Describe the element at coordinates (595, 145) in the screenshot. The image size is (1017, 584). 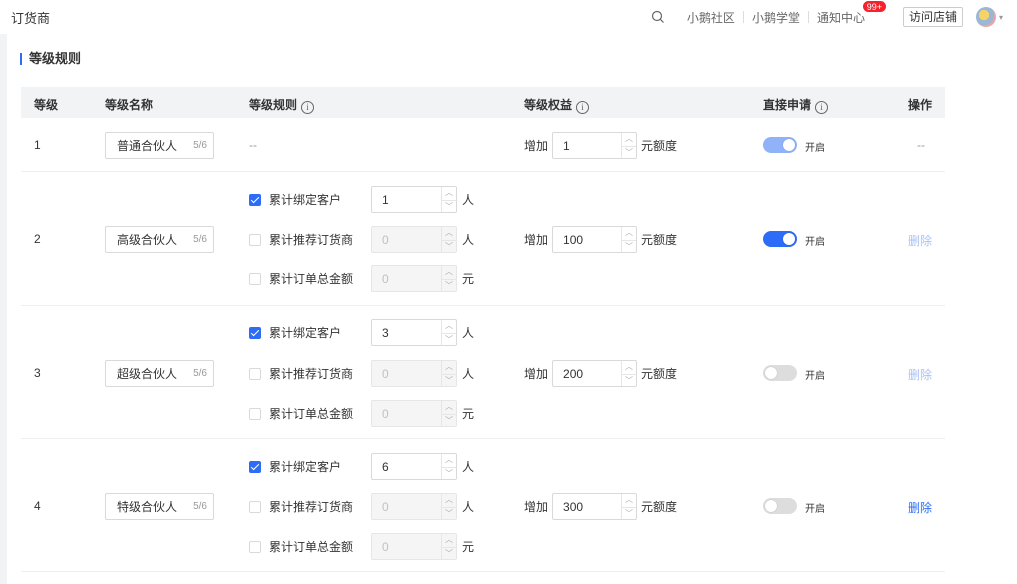
I see `benefit-stepper: 1 ︿ ﹀` at that location.